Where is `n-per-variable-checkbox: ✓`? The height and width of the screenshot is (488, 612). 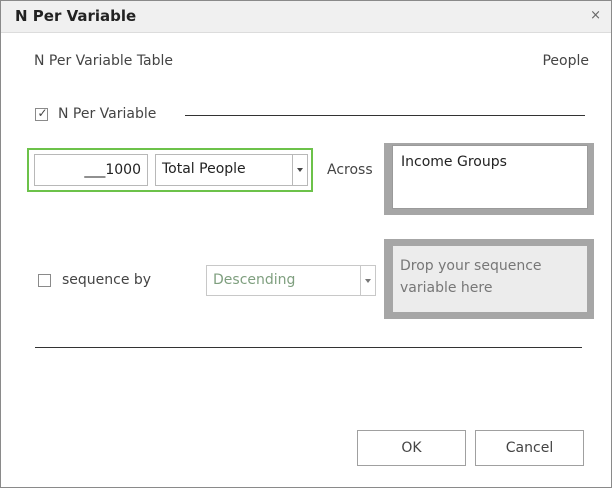 n-per-variable-checkbox: ✓ is located at coordinates (41, 113).